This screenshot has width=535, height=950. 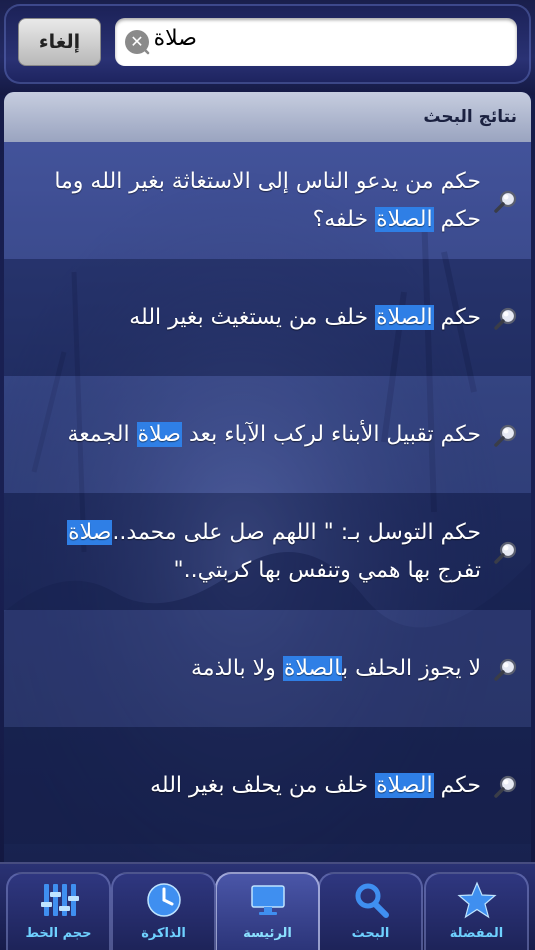 What do you see at coordinates (163, 933) in the screenshot?
I see `tab-label: الذاكرة` at bounding box center [163, 933].